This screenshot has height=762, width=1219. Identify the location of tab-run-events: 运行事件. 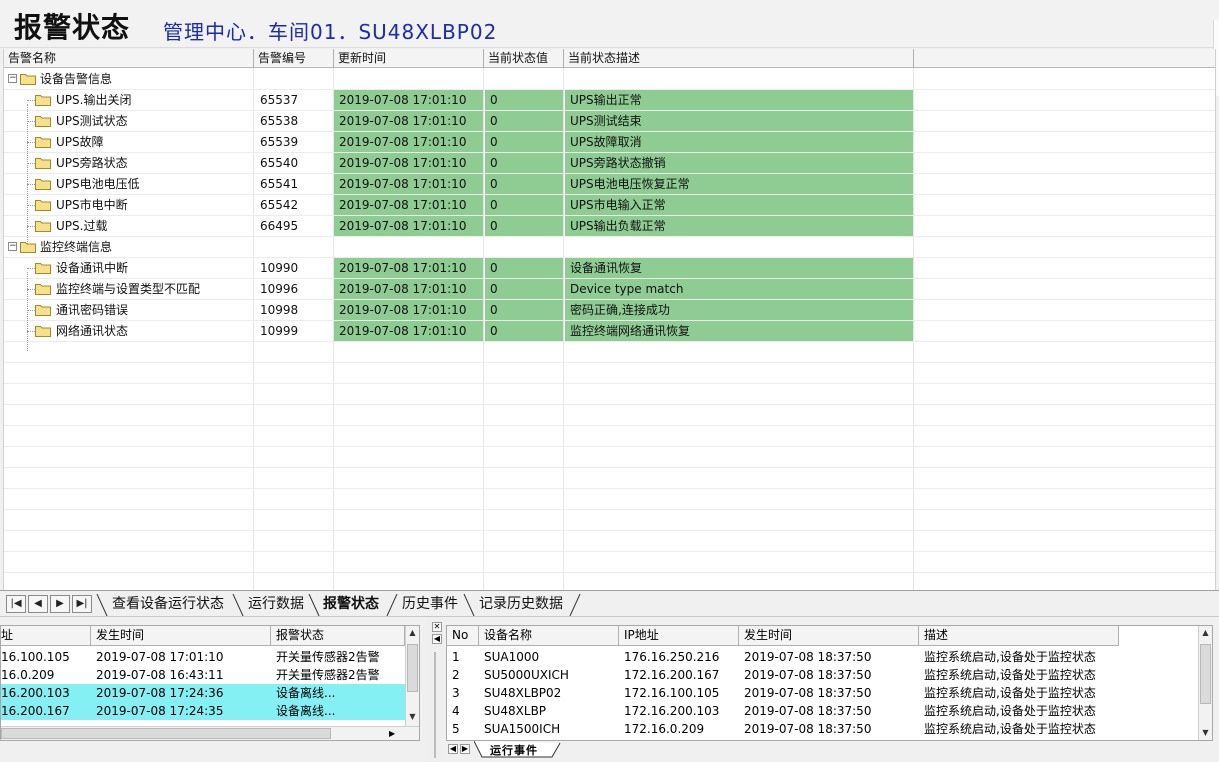
(514, 750).